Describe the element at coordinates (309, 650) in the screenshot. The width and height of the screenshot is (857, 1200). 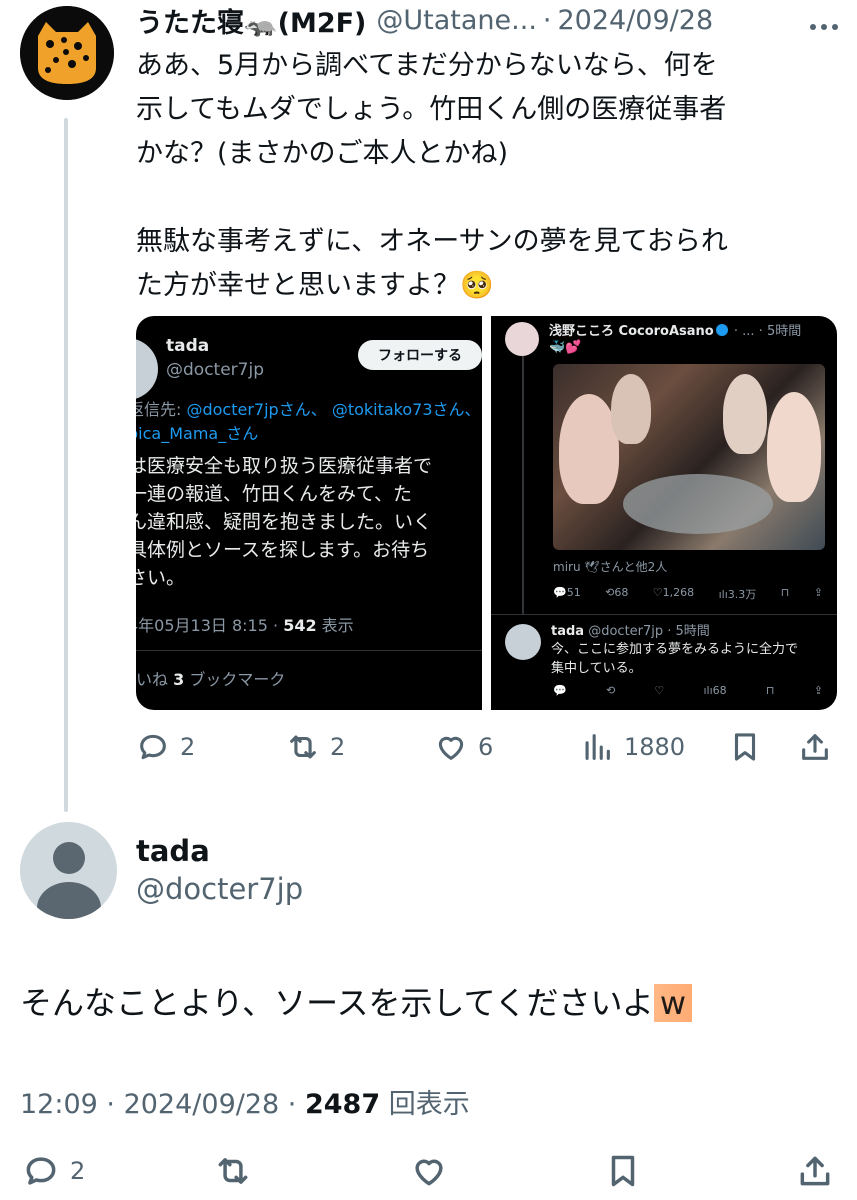
I see `divider` at that location.